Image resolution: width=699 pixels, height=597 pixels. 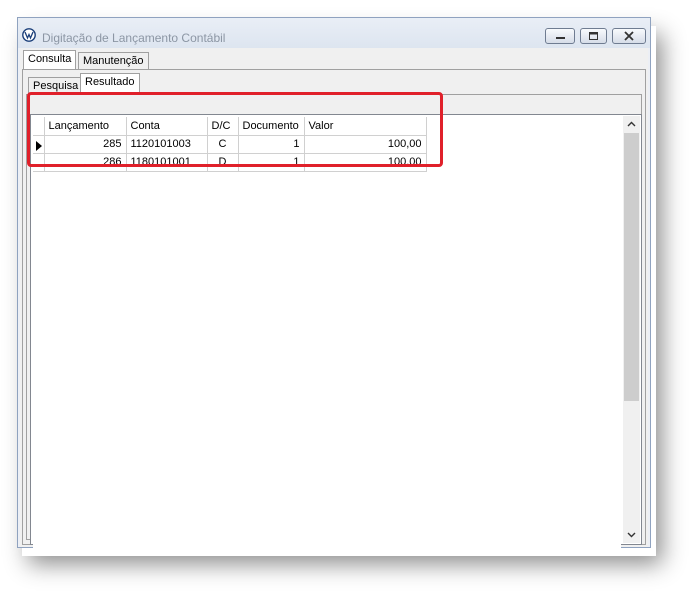 I want to click on chevron-down-icon, so click(x=631, y=535).